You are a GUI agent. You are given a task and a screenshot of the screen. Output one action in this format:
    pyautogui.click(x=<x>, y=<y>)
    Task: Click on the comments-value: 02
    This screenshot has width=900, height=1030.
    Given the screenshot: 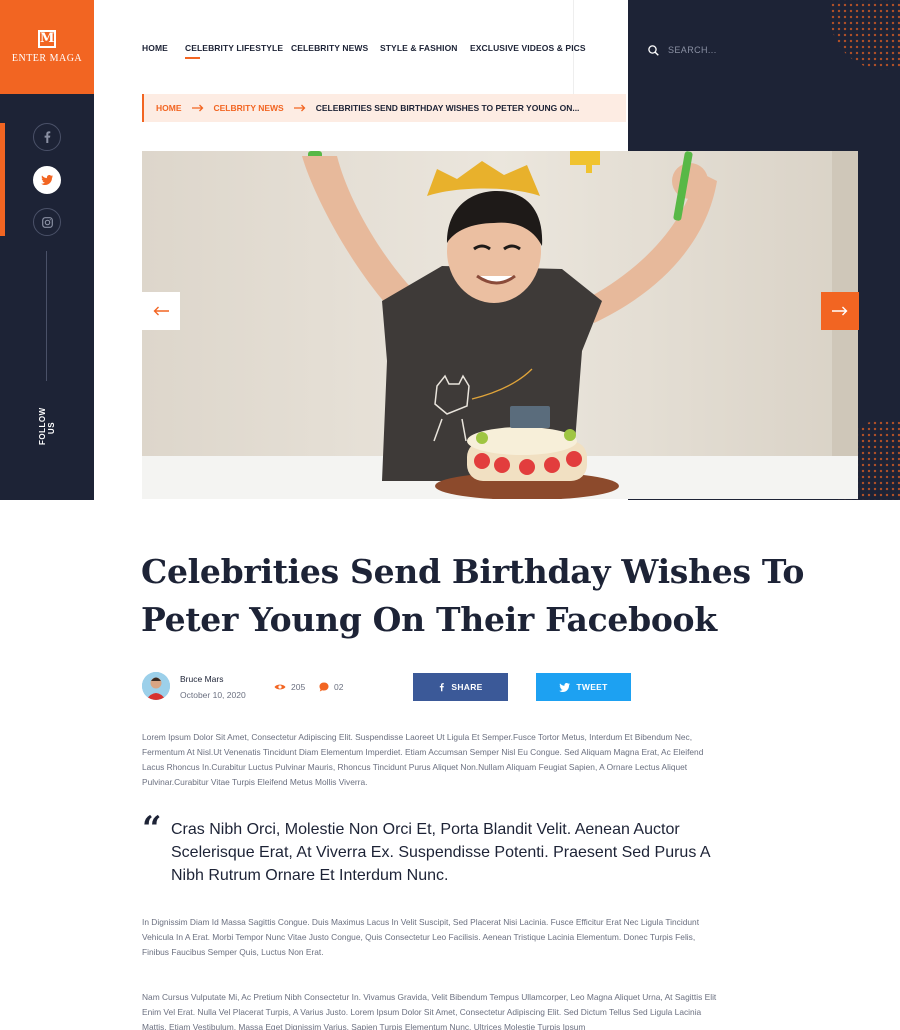 What is the action you would take?
    pyautogui.click(x=339, y=687)
    